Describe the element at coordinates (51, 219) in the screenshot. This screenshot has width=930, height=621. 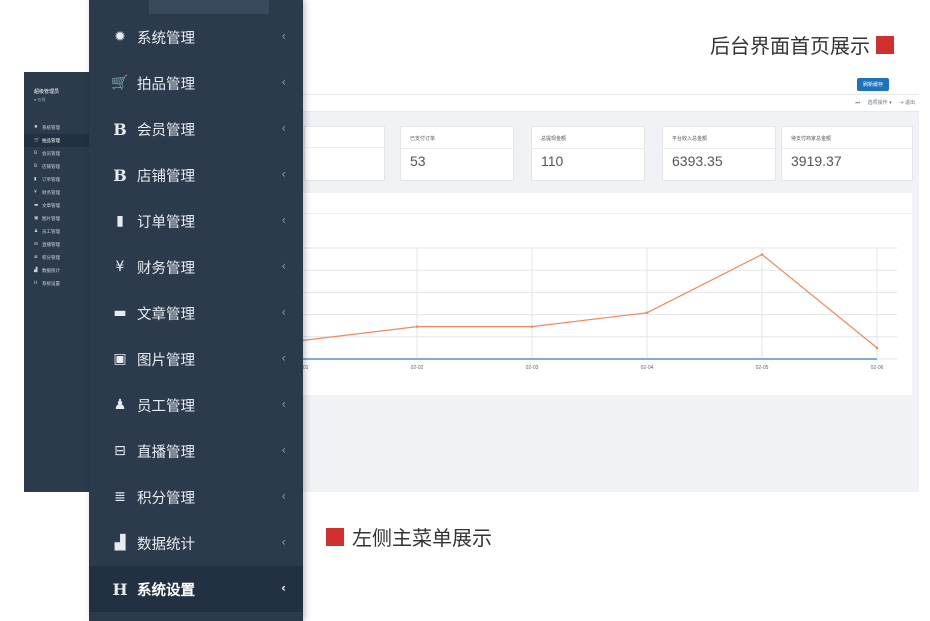
I see `mini-menu-label: 图片管理` at that location.